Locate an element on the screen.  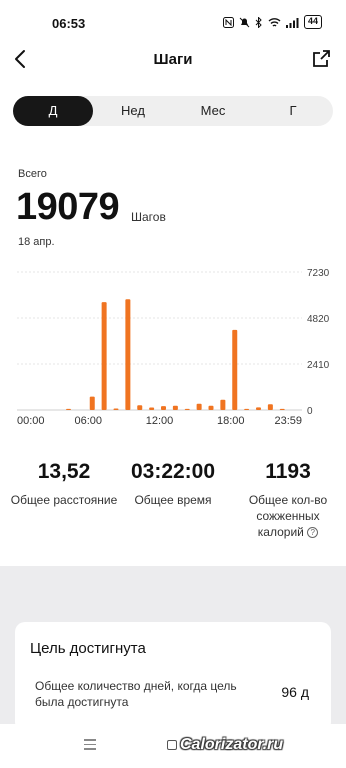
info-icon: ? is located at coordinates (313, 532).